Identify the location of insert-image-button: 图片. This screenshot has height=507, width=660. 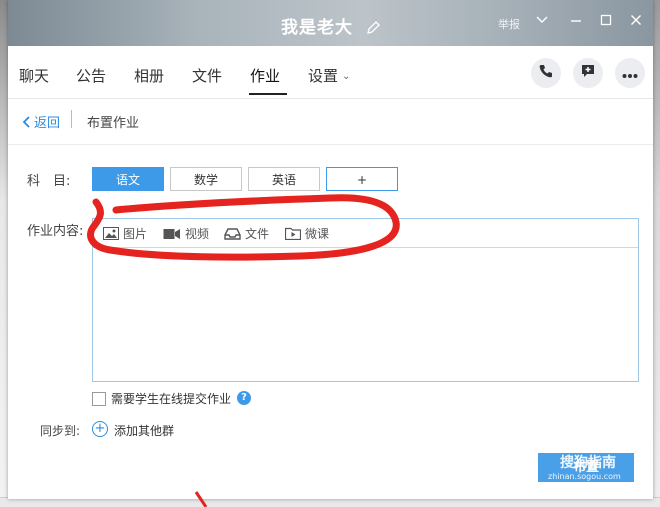
(125, 233).